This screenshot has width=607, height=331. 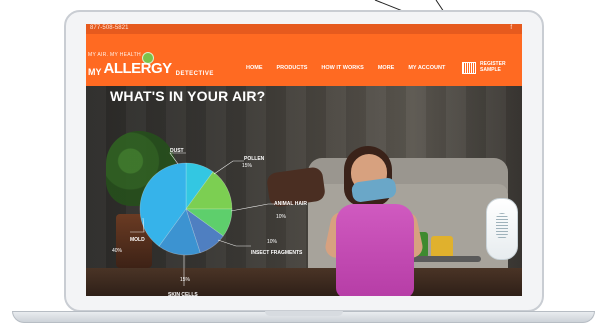 What do you see at coordinates (234, 243) in the screenshot?
I see `pie-leader-insect-fragments` at bounding box center [234, 243].